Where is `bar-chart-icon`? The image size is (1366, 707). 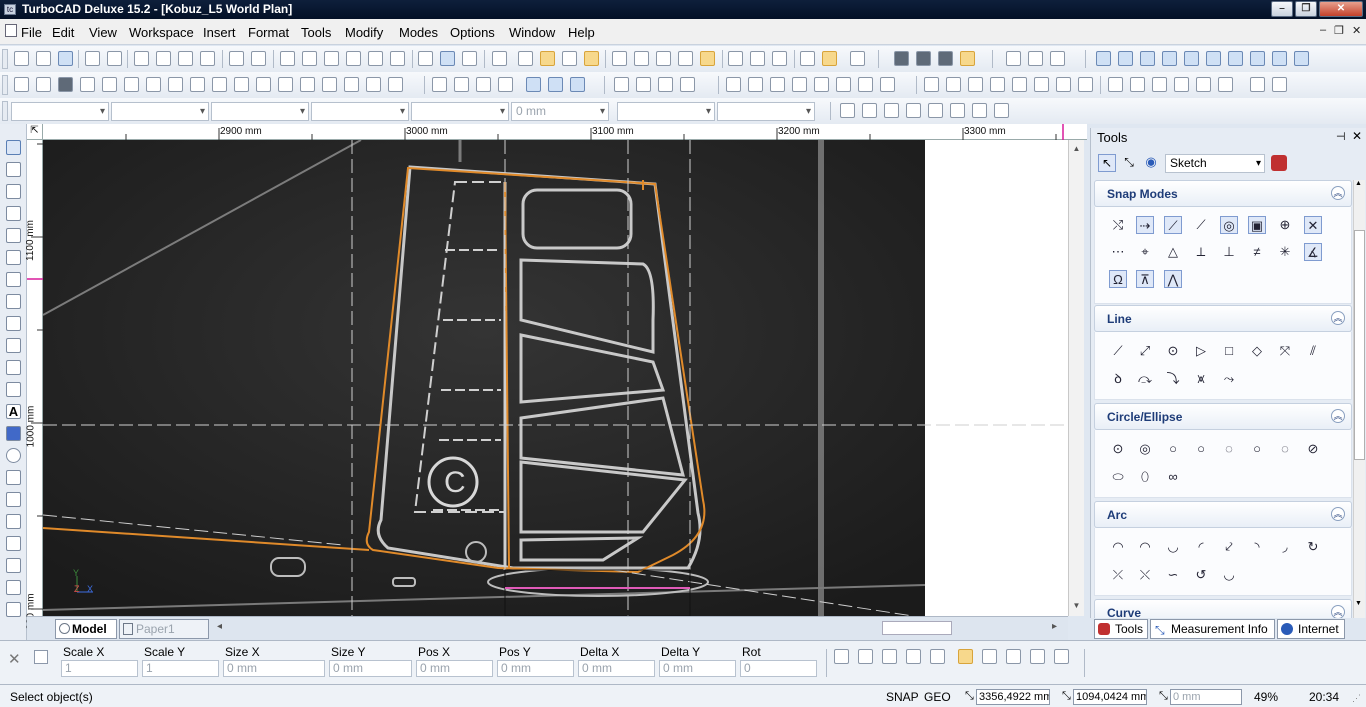 bar-chart-icon is located at coordinates (779, 58).